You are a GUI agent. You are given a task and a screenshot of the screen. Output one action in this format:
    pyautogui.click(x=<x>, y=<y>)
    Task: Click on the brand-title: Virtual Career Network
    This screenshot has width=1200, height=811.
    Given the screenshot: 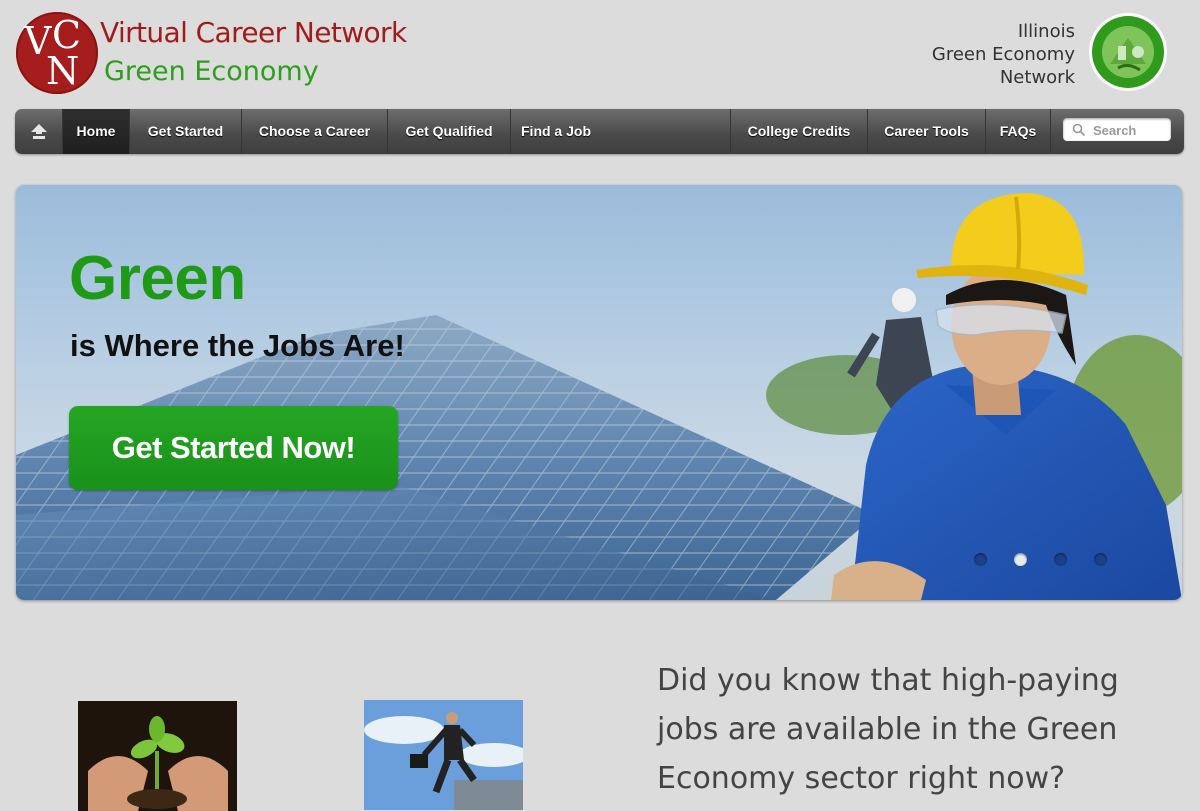 What is the action you would take?
    pyautogui.click(x=253, y=32)
    